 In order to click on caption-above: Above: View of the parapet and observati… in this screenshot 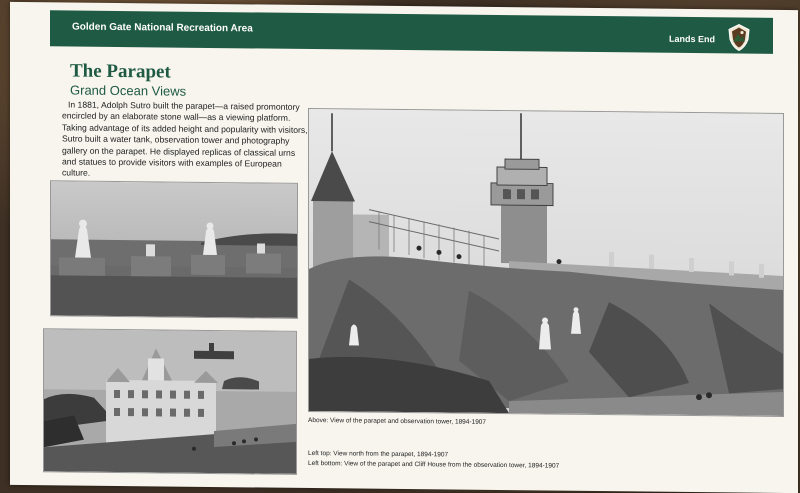, I will do `click(397, 421)`.